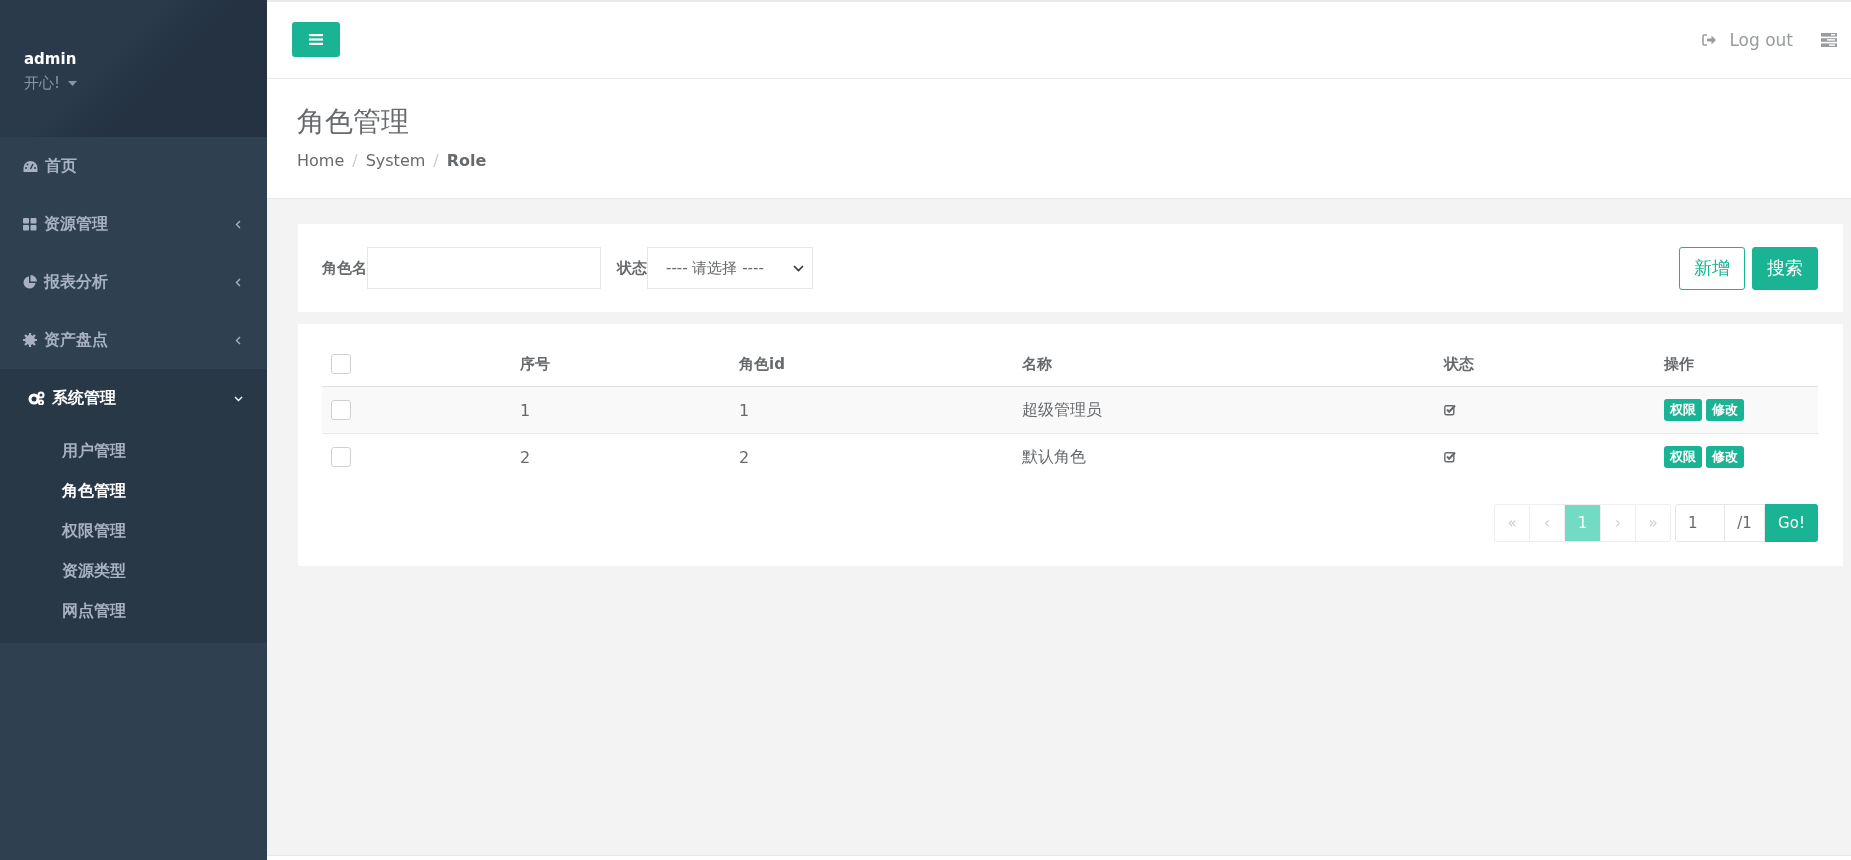  What do you see at coordinates (133, 398) in the screenshot?
I see `sidebar-menu-item: 系统管理` at bounding box center [133, 398].